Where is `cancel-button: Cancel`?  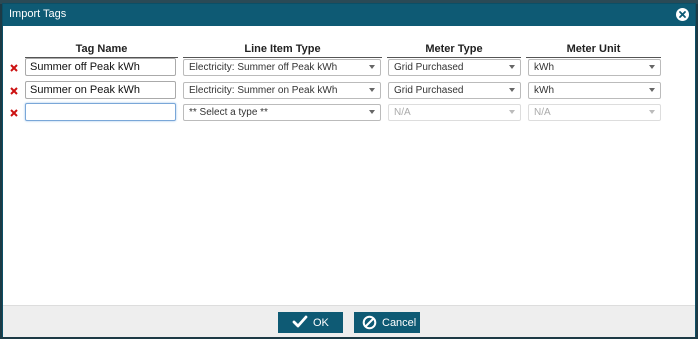 cancel-button: Cancel is located at coordinates (387, 322).